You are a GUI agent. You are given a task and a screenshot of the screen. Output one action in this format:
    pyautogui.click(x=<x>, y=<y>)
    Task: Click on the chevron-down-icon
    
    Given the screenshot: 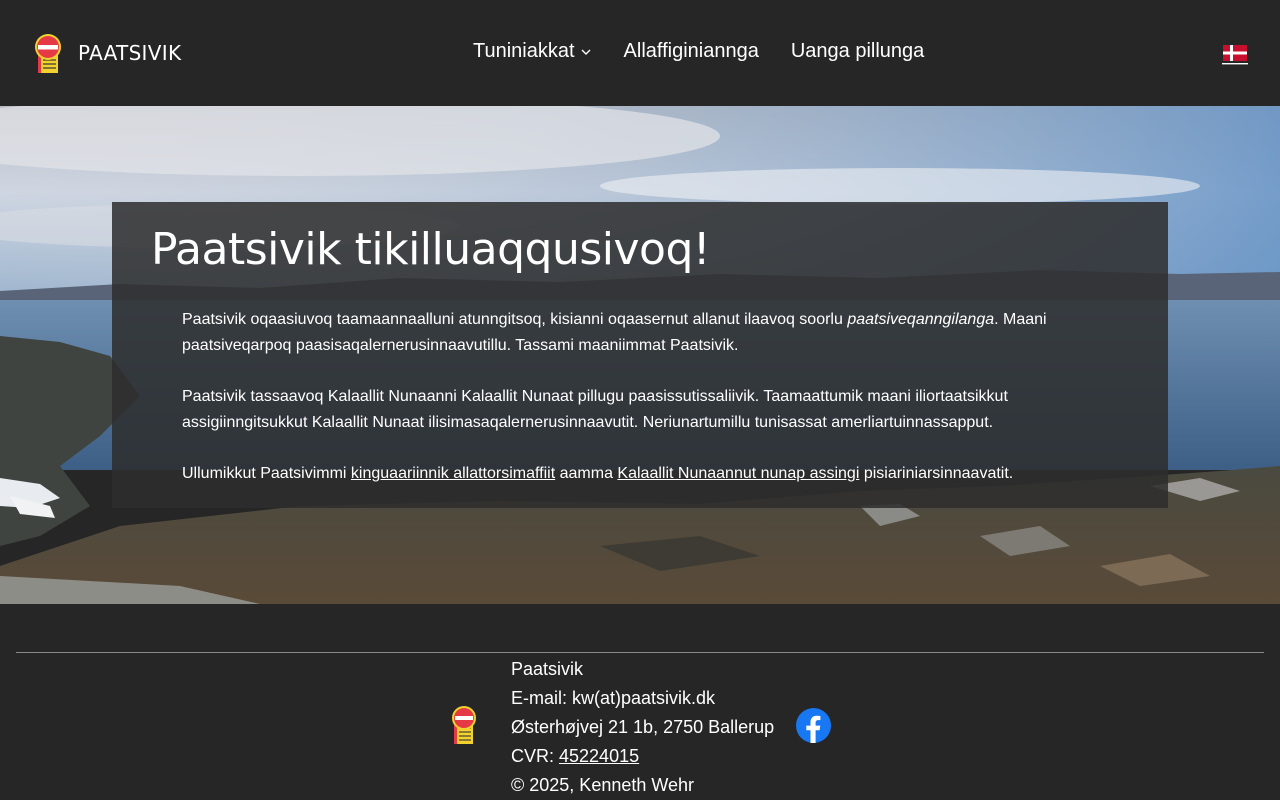 What is the action you would take?
    pyautogui.click(x=586, y=52)
    